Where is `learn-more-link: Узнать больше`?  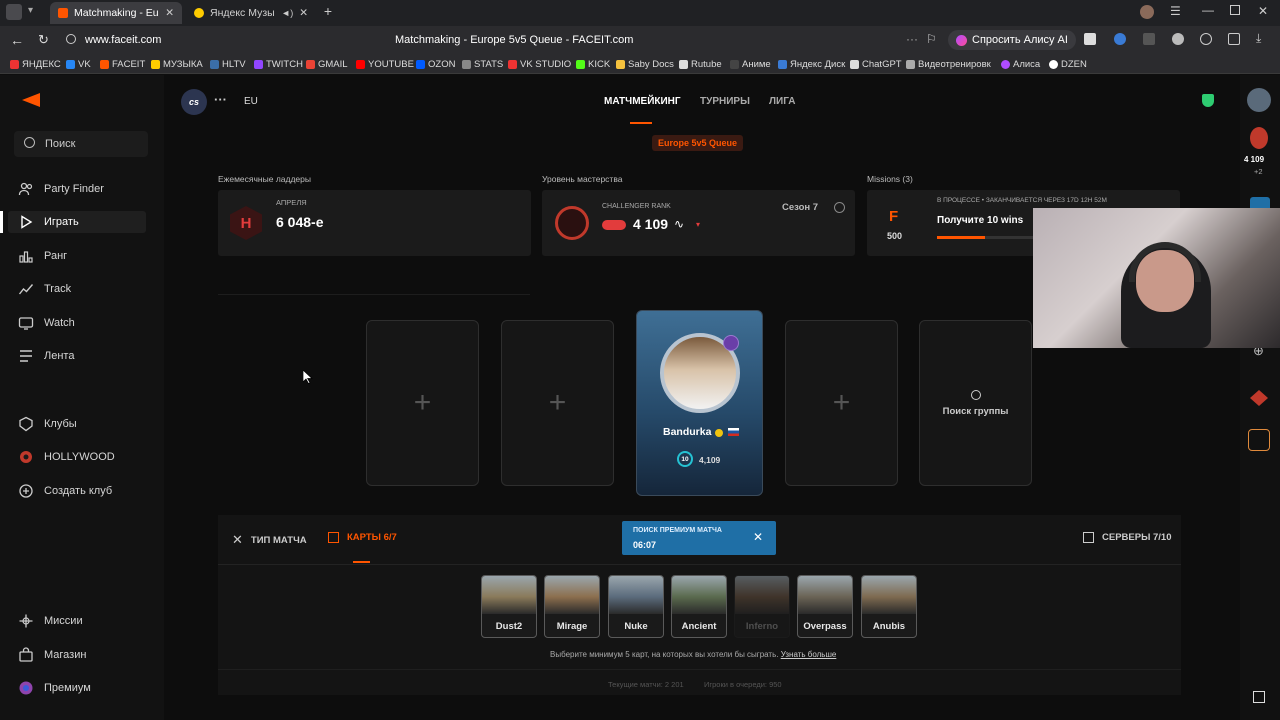 learn-more-link: Узнать больше is located at coordinates (809, 654).